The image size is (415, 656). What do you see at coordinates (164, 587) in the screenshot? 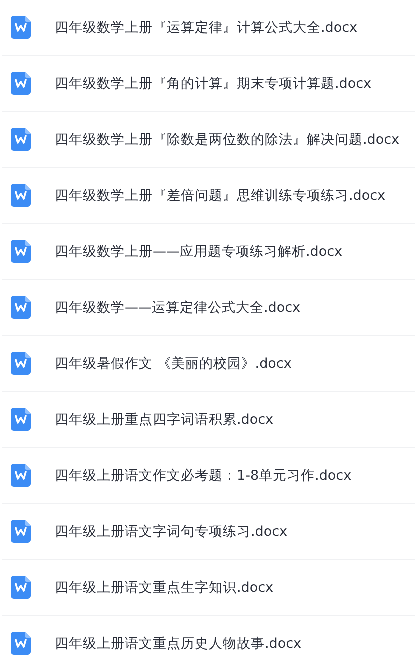
I see `file-name: 四年级上册语文重点生字知识.docx` at bounding box center [164, 587].